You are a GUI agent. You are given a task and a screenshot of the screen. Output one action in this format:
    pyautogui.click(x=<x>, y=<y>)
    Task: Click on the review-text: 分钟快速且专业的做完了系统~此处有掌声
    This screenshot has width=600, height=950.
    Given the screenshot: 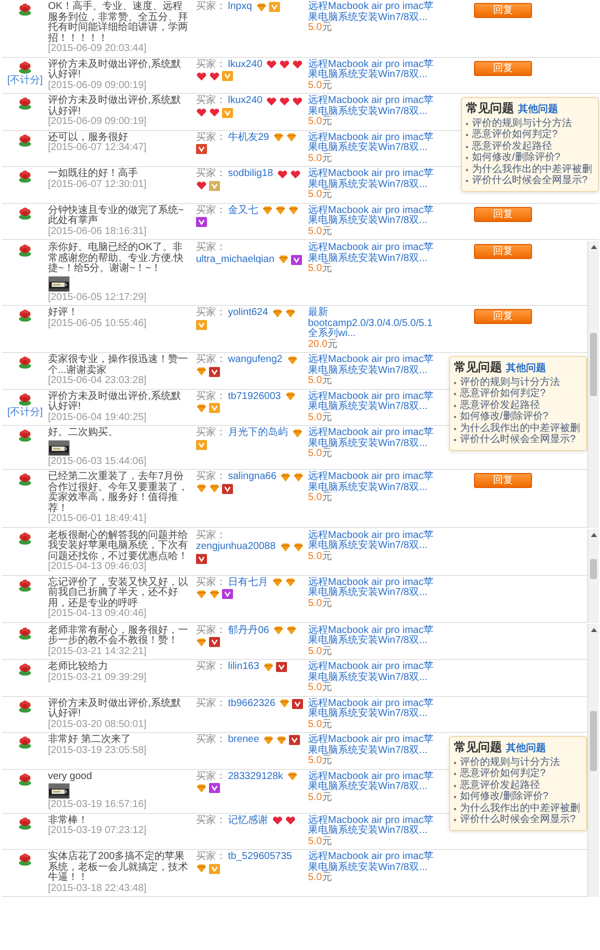 What is the action you would take?
    pyautogui.click(x=116, y=216)
    